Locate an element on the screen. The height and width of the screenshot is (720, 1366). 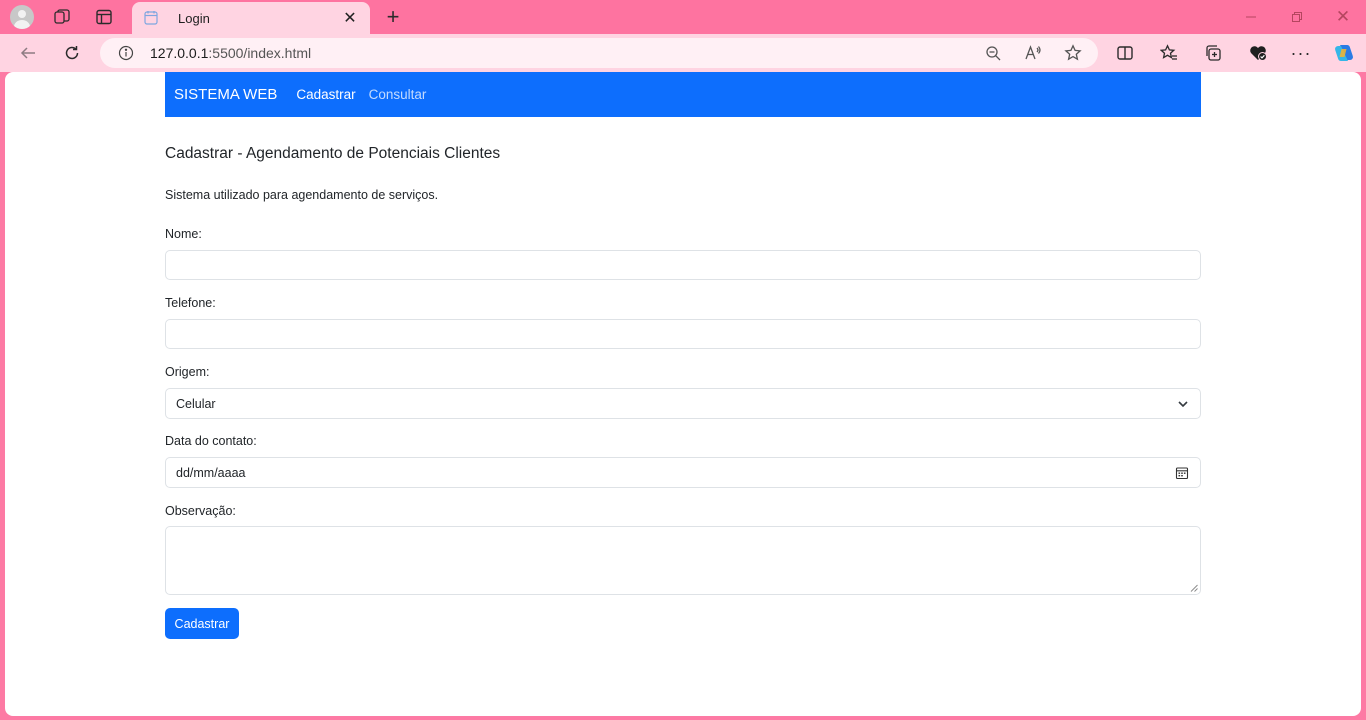
origem-selected-value: Celular is located at coordinates (196, 403).